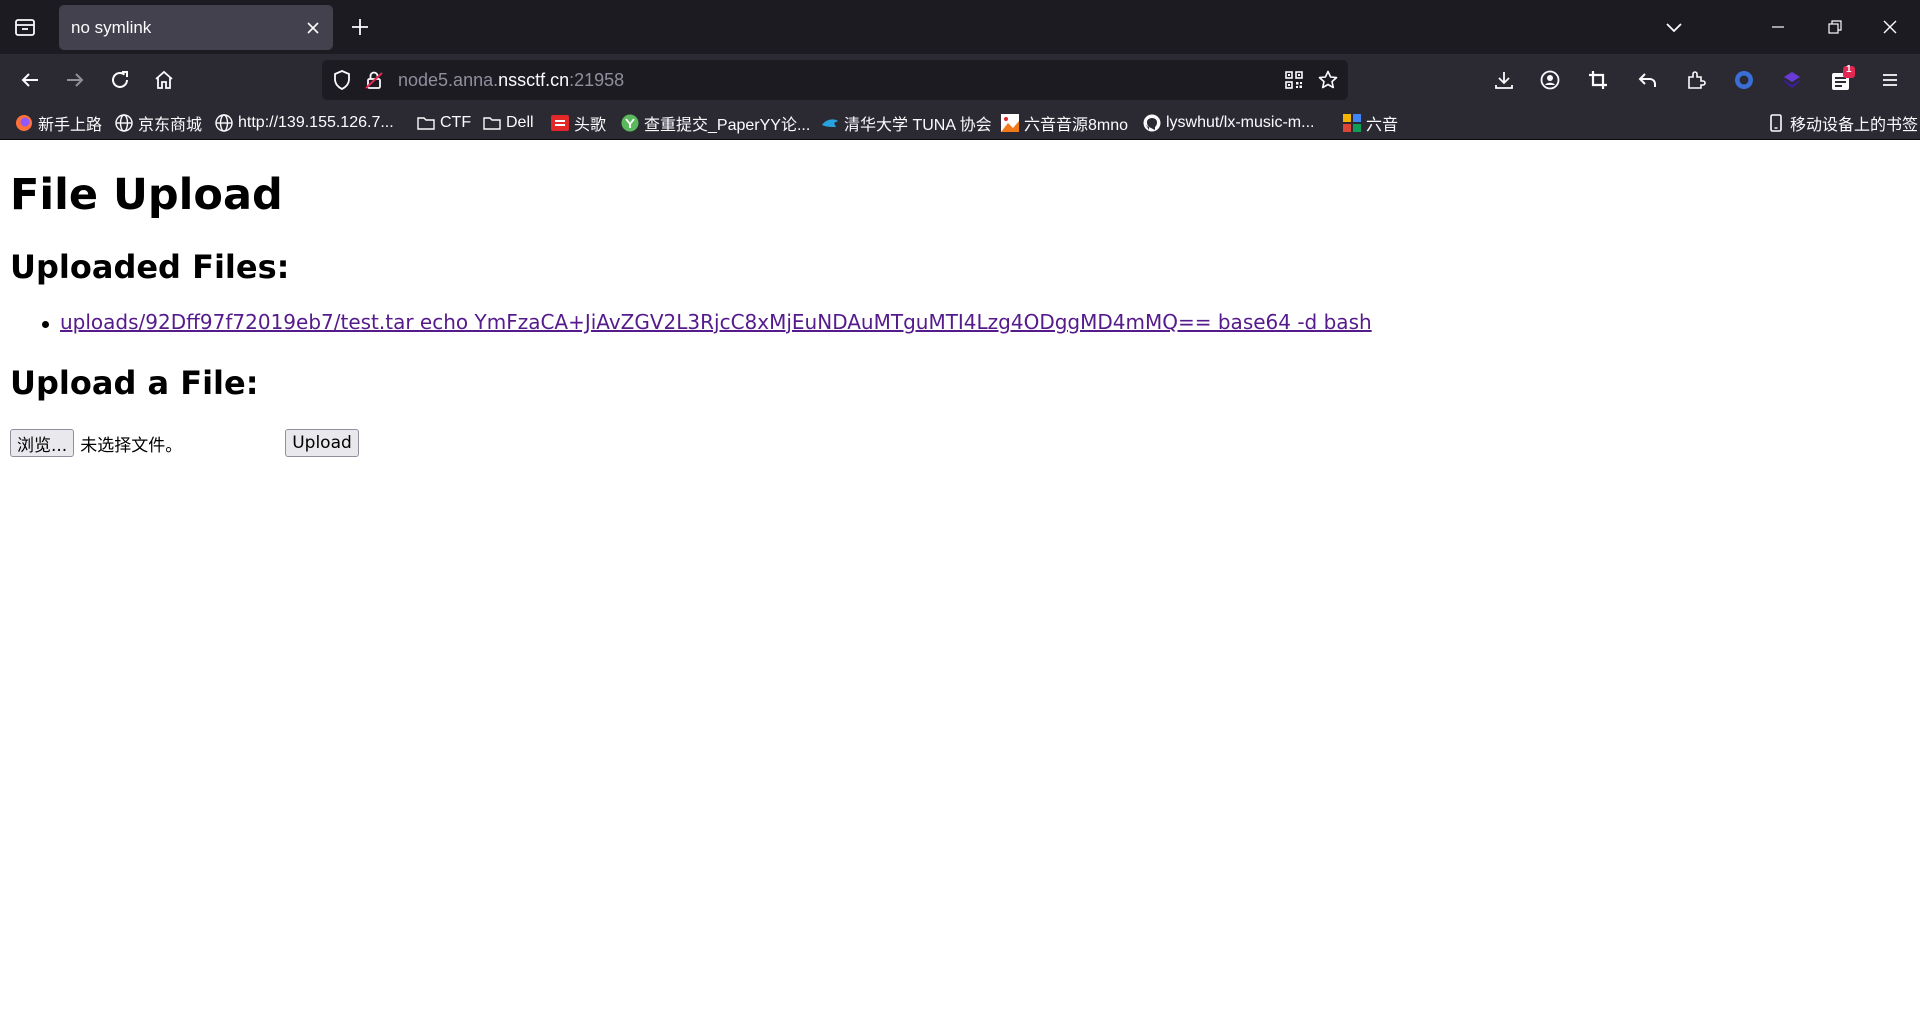 The height and width of the screenshot is (1020, 1920). What do you see at coordinates (342, 80) in the screenshot?
I see `shield-icon` at bounding box center [342, 80].